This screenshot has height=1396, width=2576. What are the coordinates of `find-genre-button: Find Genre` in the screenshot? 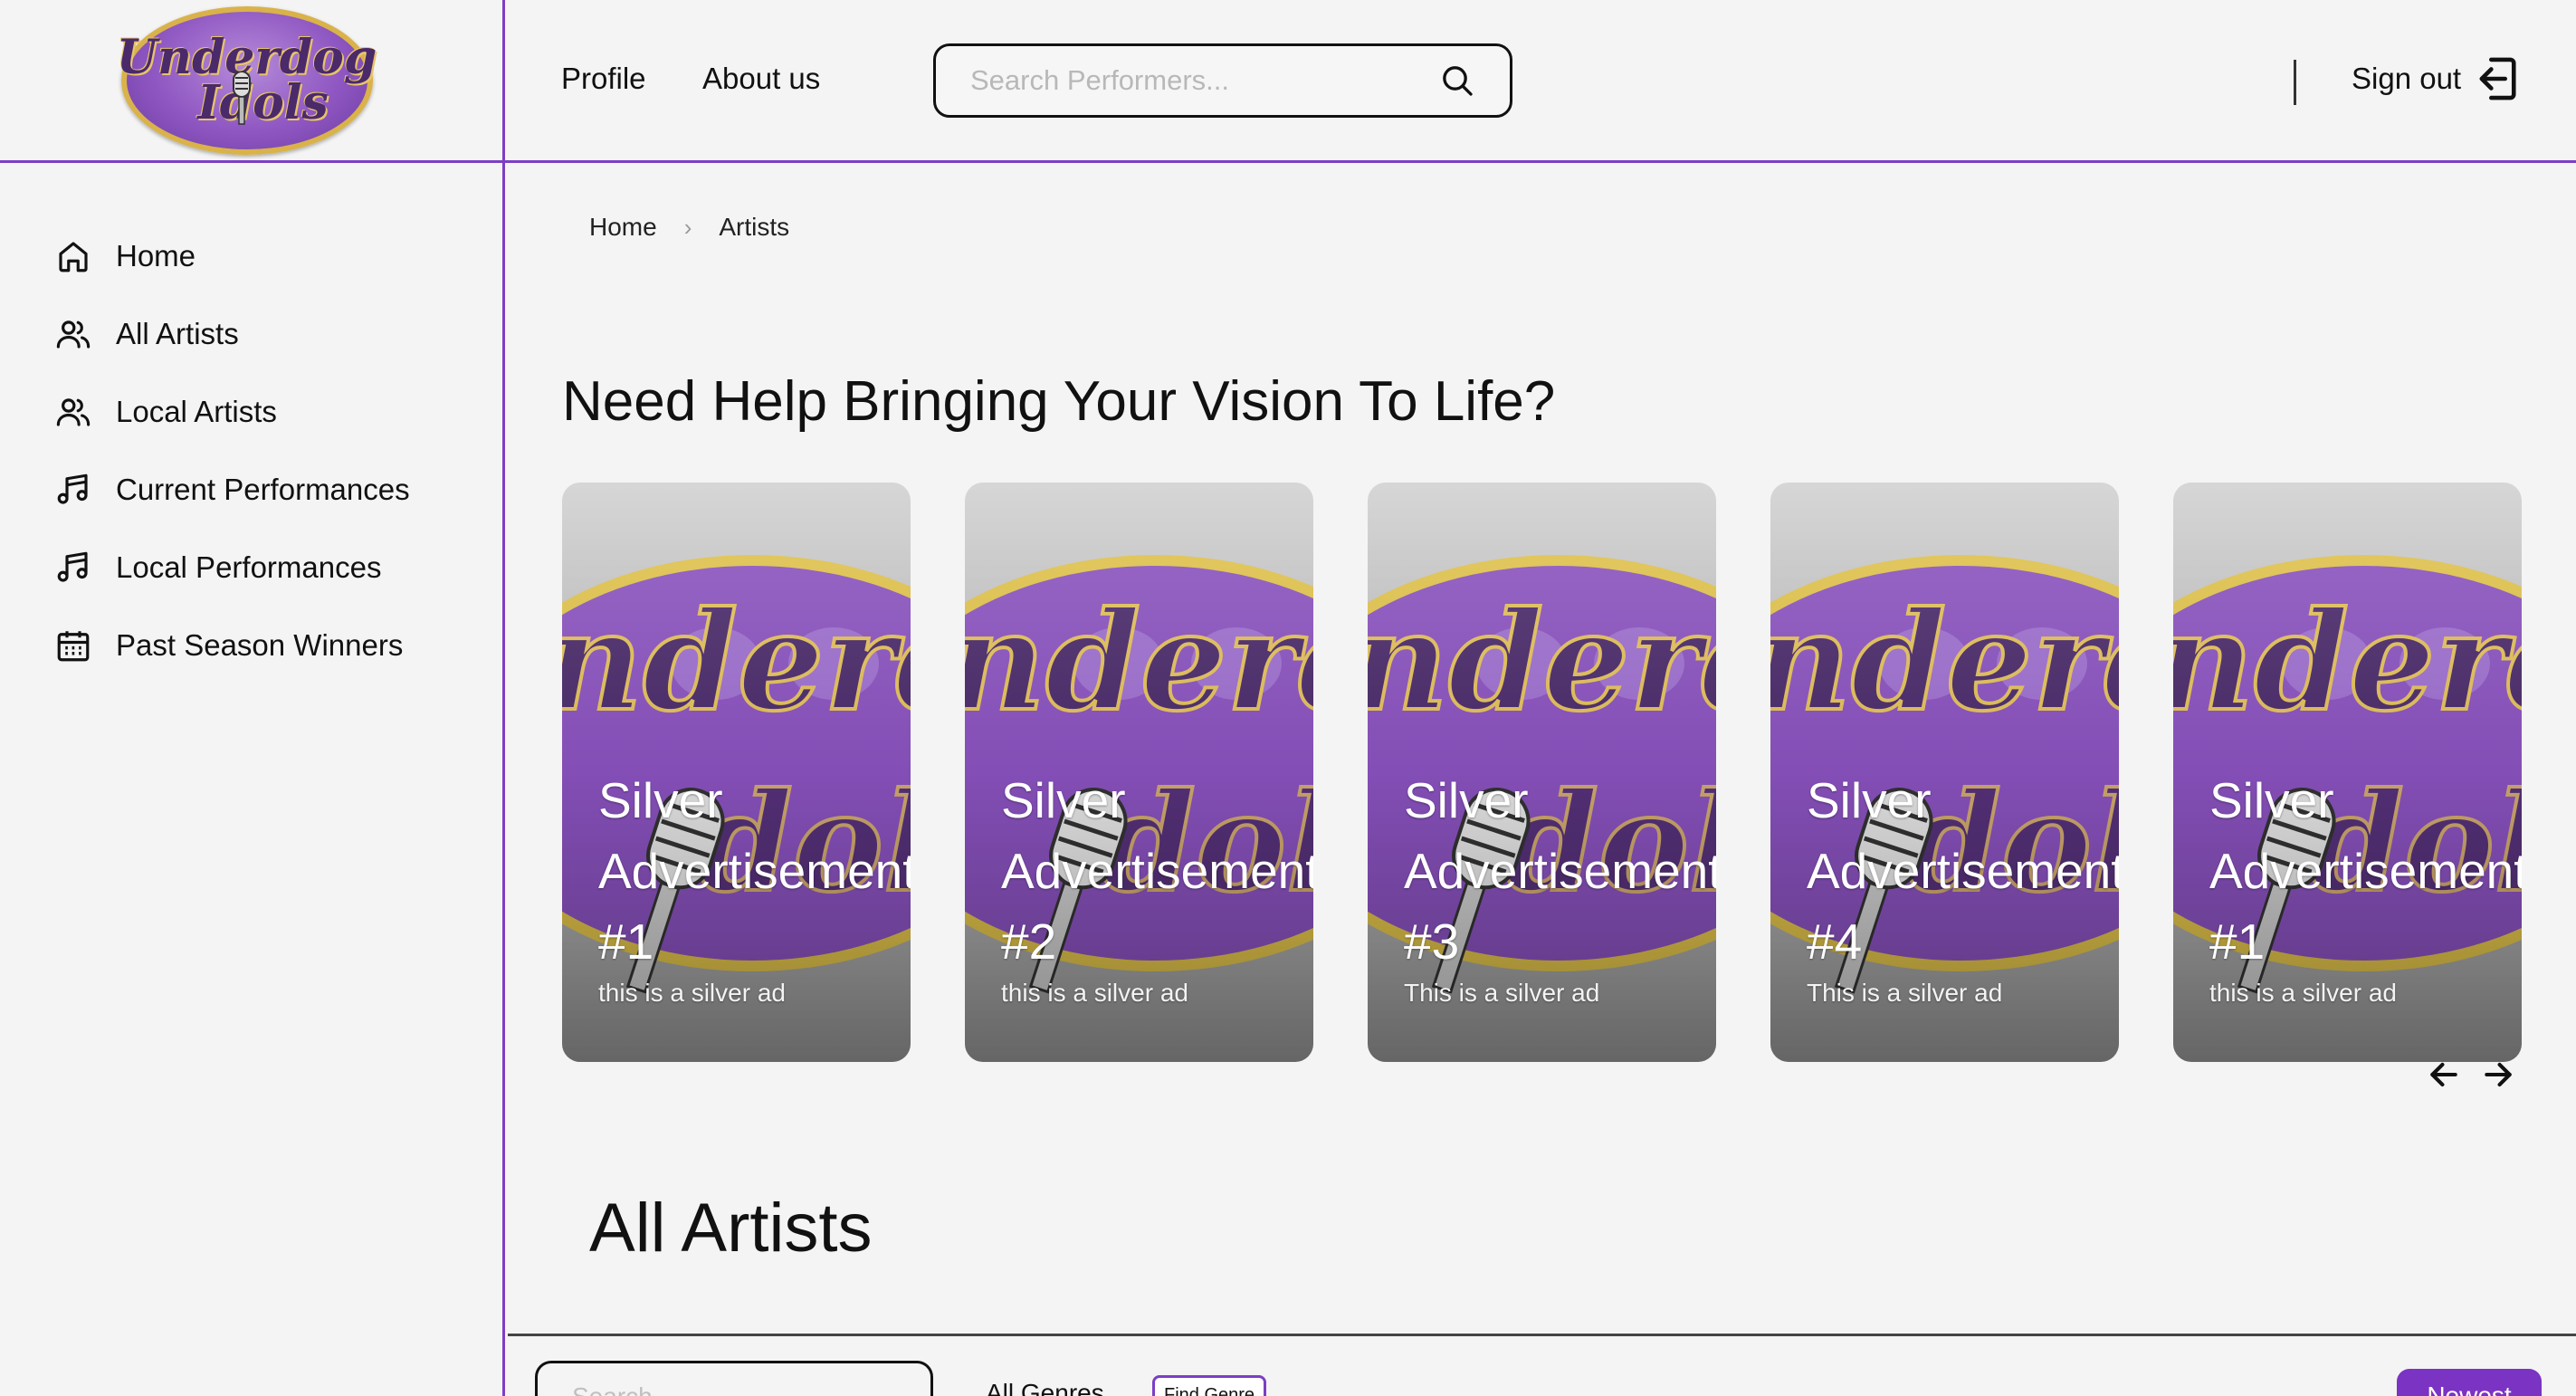 It's located at (1210, 1385).